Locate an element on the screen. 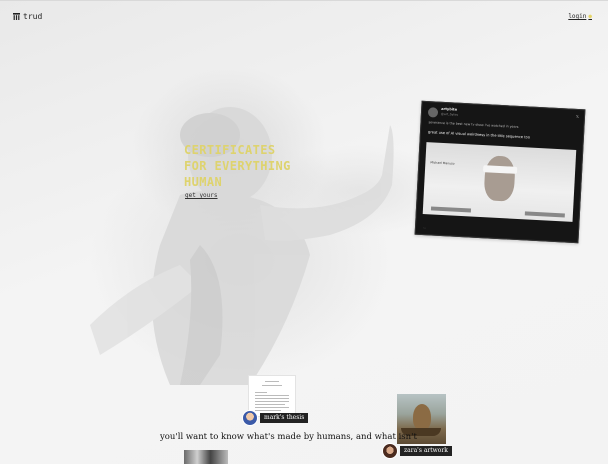 The width and height of the screenshot is (608, 464). tweet-footer: ··· is located at coordinates (424, 228).